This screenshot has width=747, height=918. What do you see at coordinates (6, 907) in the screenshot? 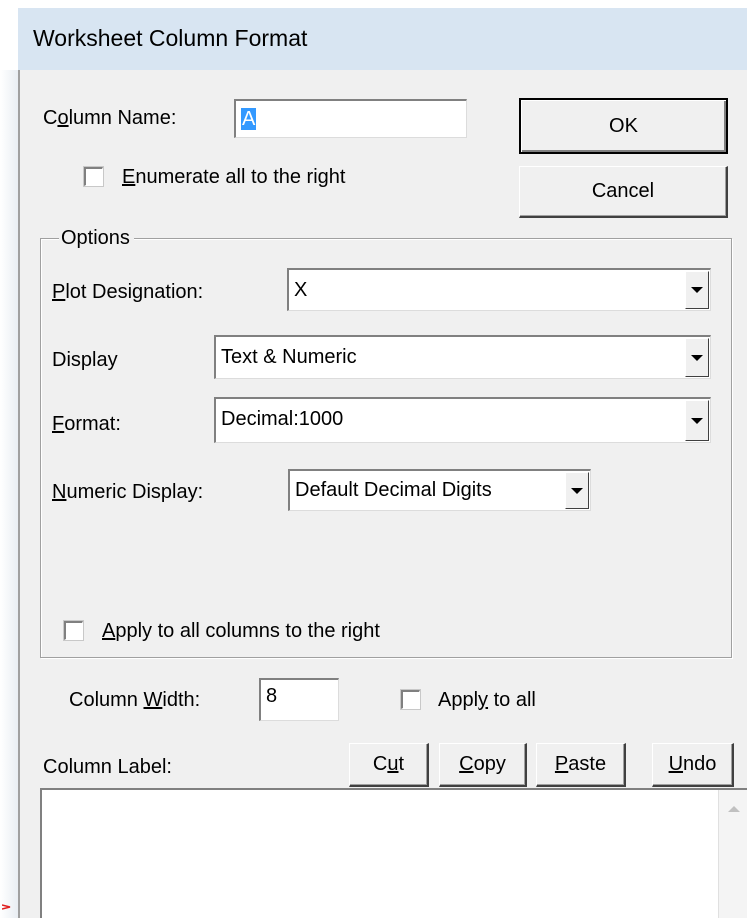
I see `cursor-mark-icon` at bounding box center [6, 907].